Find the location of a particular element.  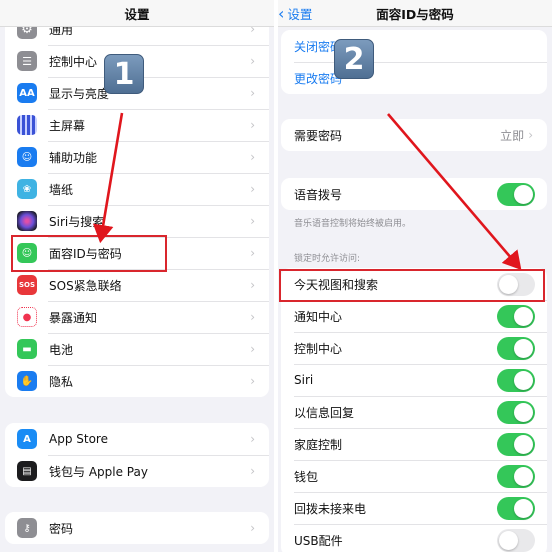

wallpaper-icon: ❀ is located at coordinates (27, 189).